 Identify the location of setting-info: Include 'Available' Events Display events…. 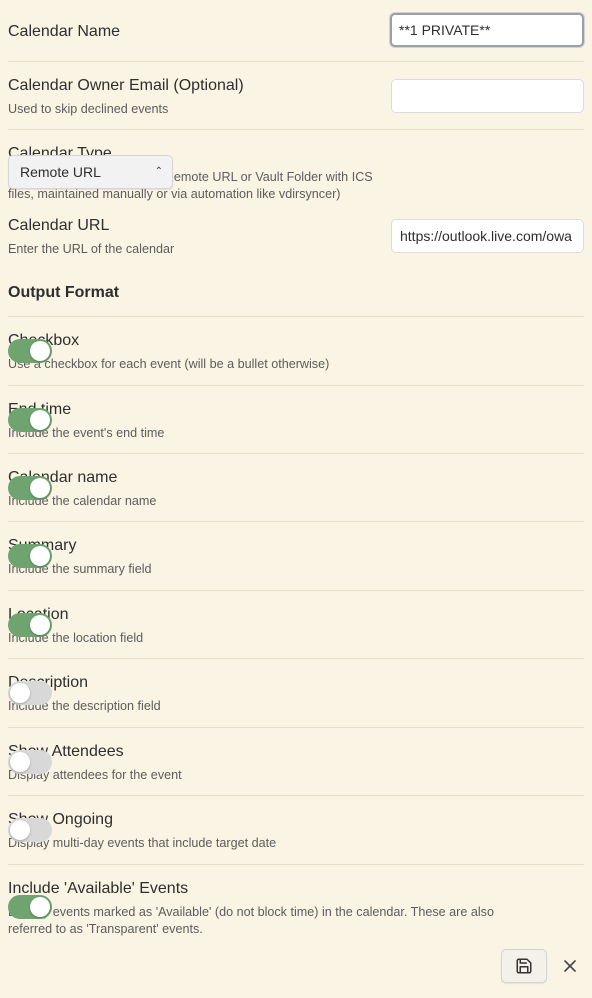
(265, 908).